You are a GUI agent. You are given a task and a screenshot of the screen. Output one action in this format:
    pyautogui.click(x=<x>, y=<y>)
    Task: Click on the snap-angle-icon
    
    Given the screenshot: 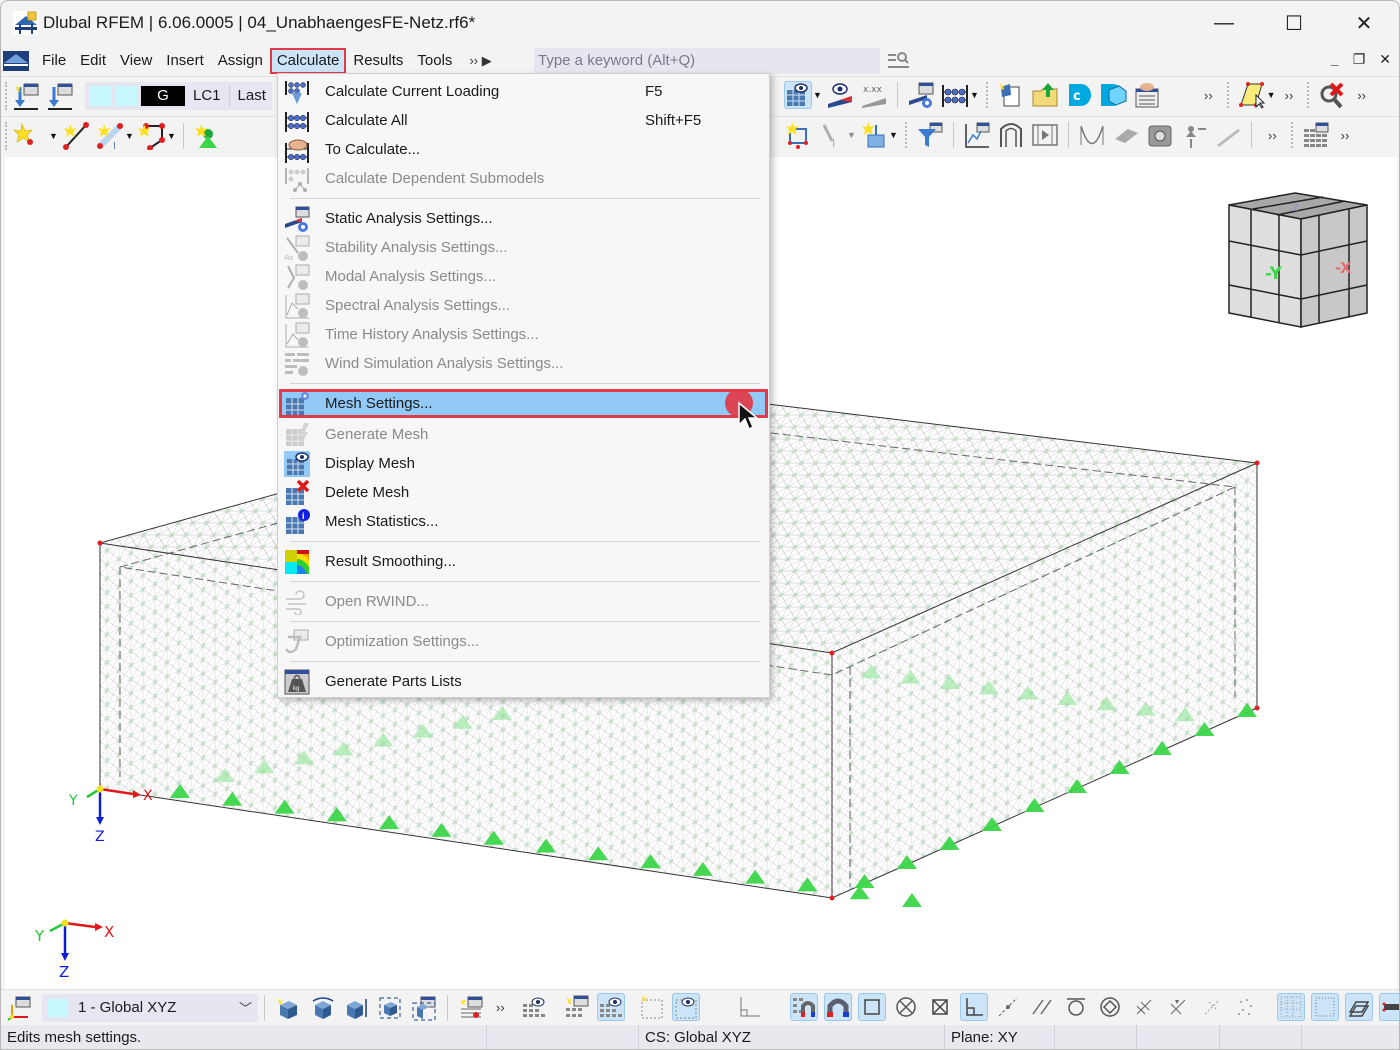 What is the action you would take?
    pyautogui.click(x=1178, y=1007)
    